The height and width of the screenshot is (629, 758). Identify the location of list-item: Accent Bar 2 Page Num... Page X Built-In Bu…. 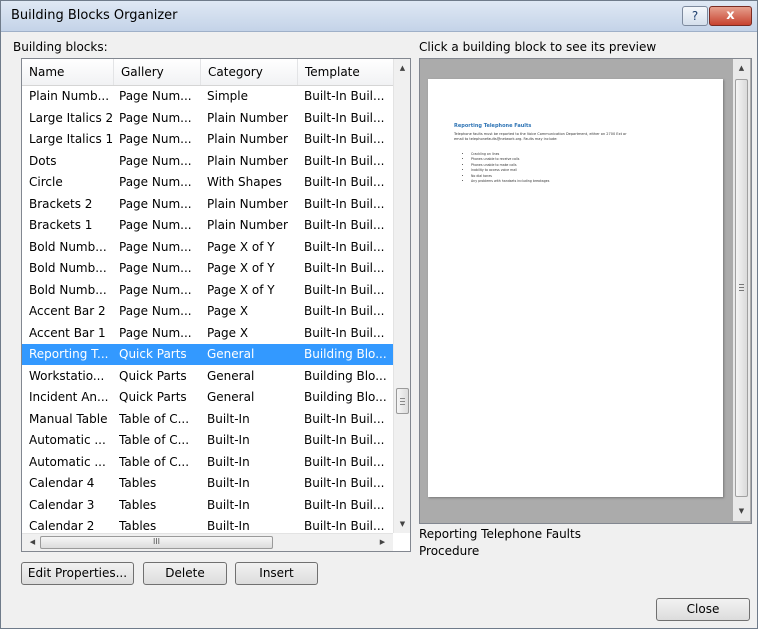
(207, 311).